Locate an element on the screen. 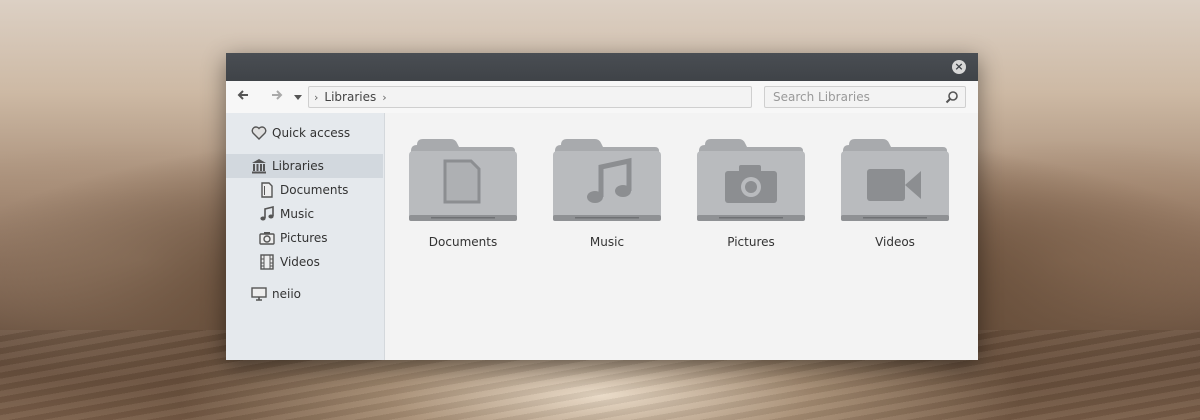 This screenshot has width=1200, height=420. folder-documents: Documents is located at coordinates (463, 192).